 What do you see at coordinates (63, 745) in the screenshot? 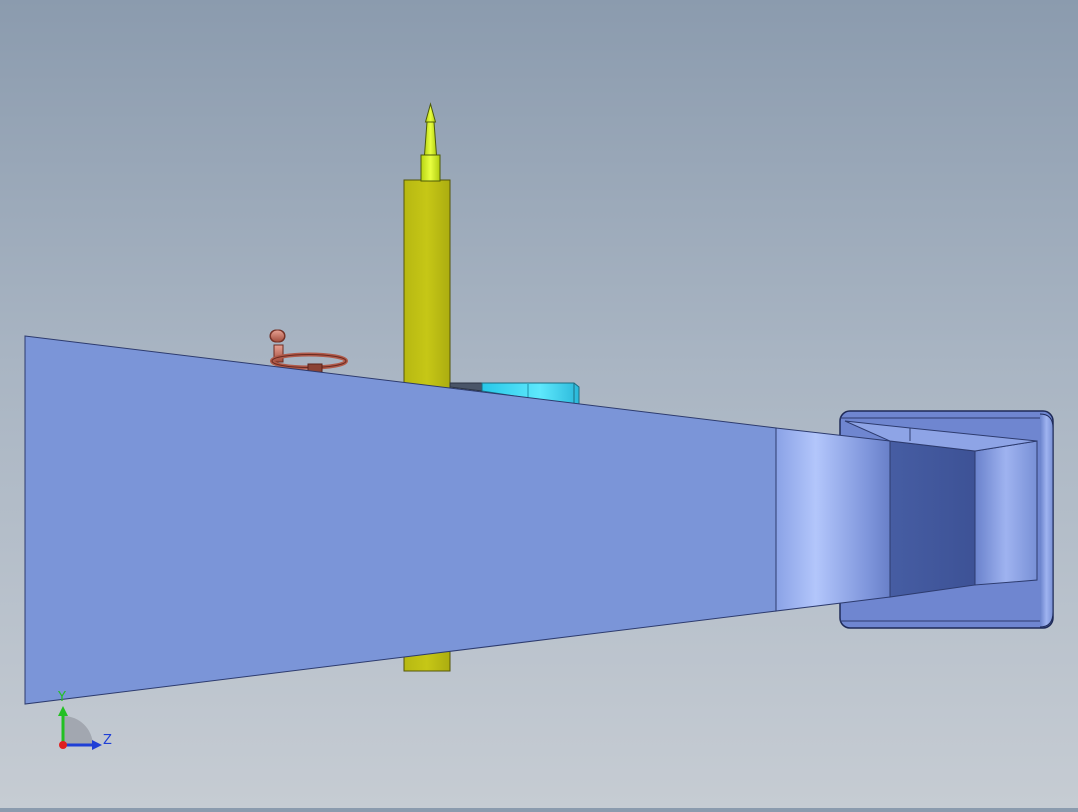
I see `origin-dot-icon` at bounding box center [63, 745].